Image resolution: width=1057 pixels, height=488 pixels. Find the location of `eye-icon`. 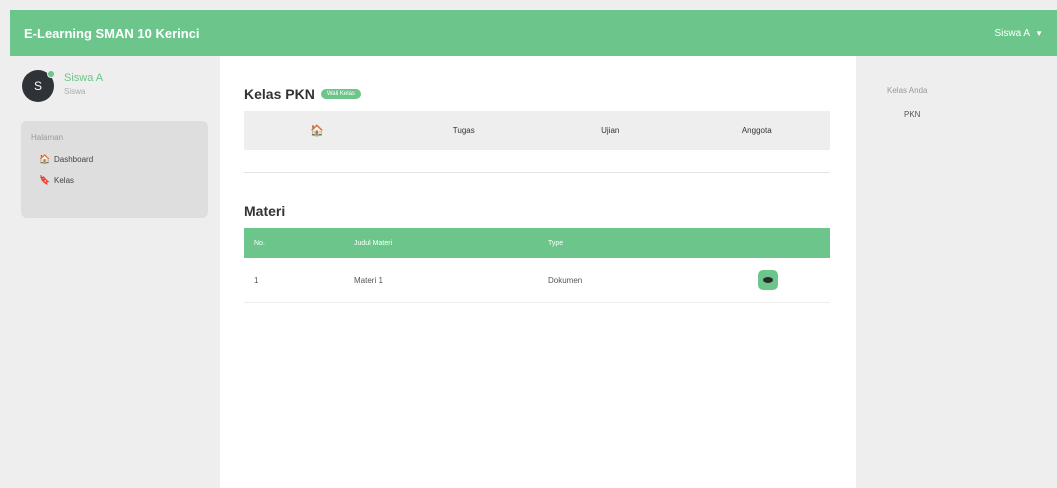

eye-icon is located at coordinates (768, 280).